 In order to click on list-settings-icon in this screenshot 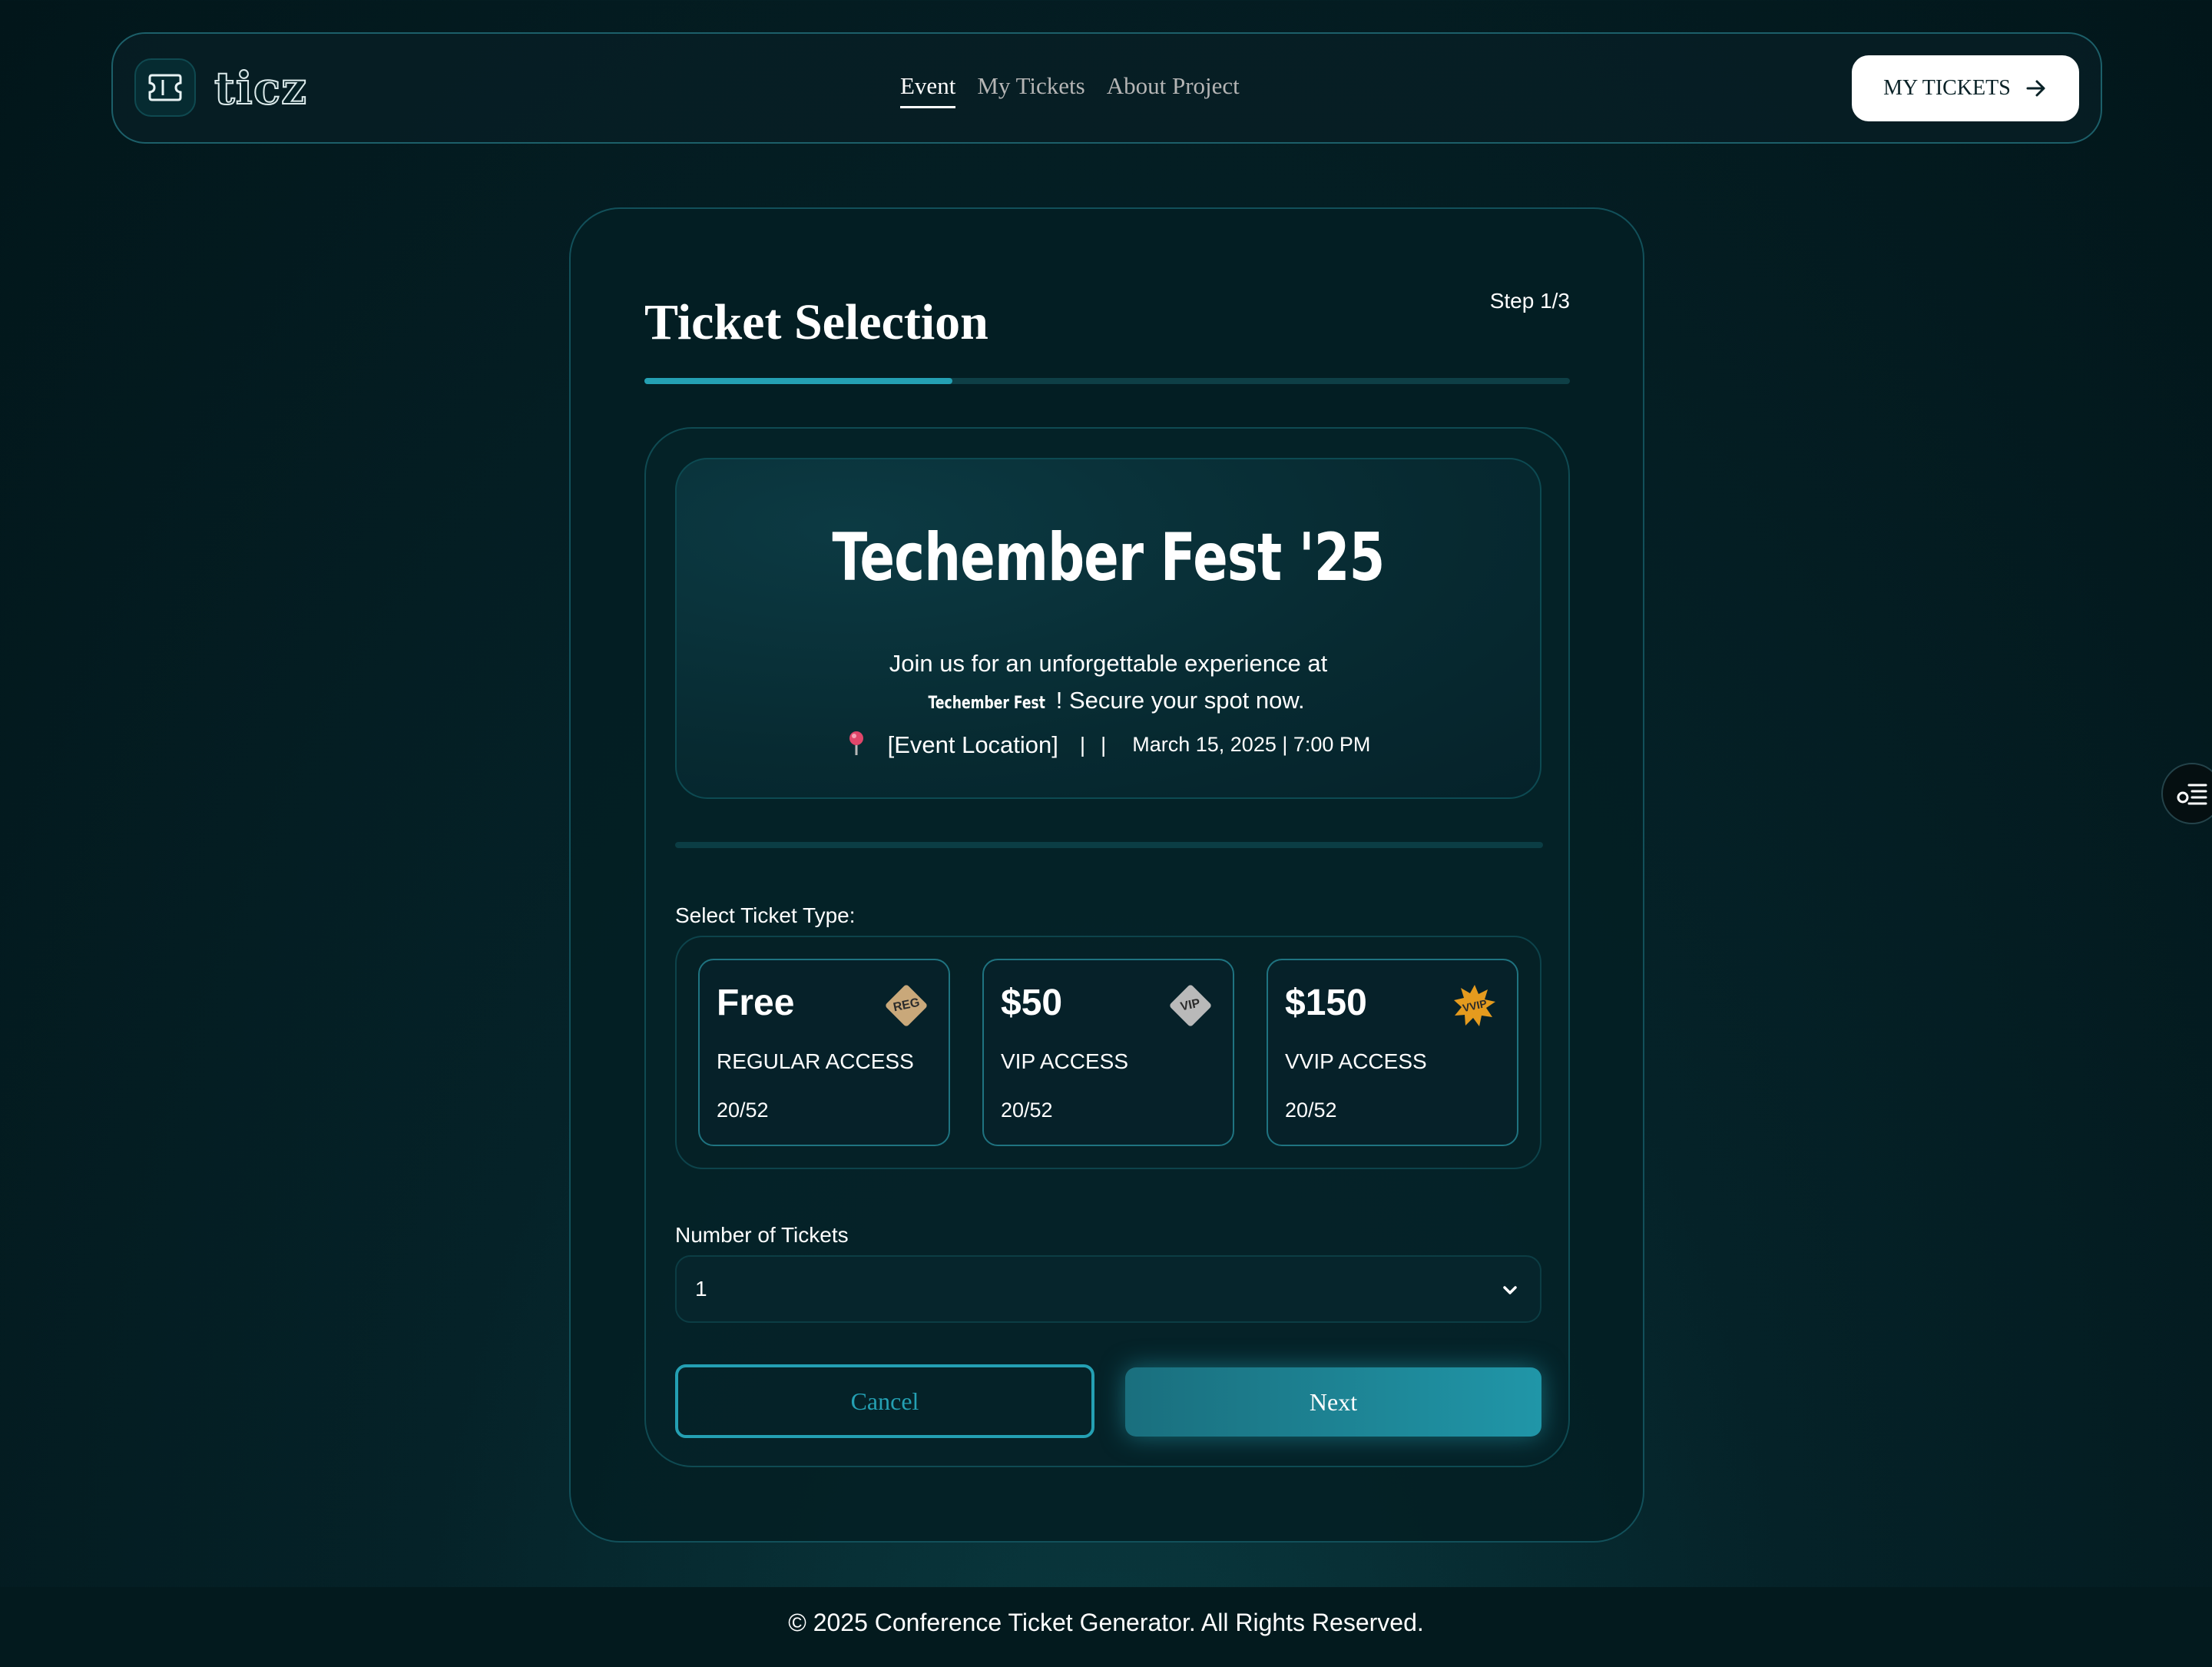, I will do `click(2192, 794)`.